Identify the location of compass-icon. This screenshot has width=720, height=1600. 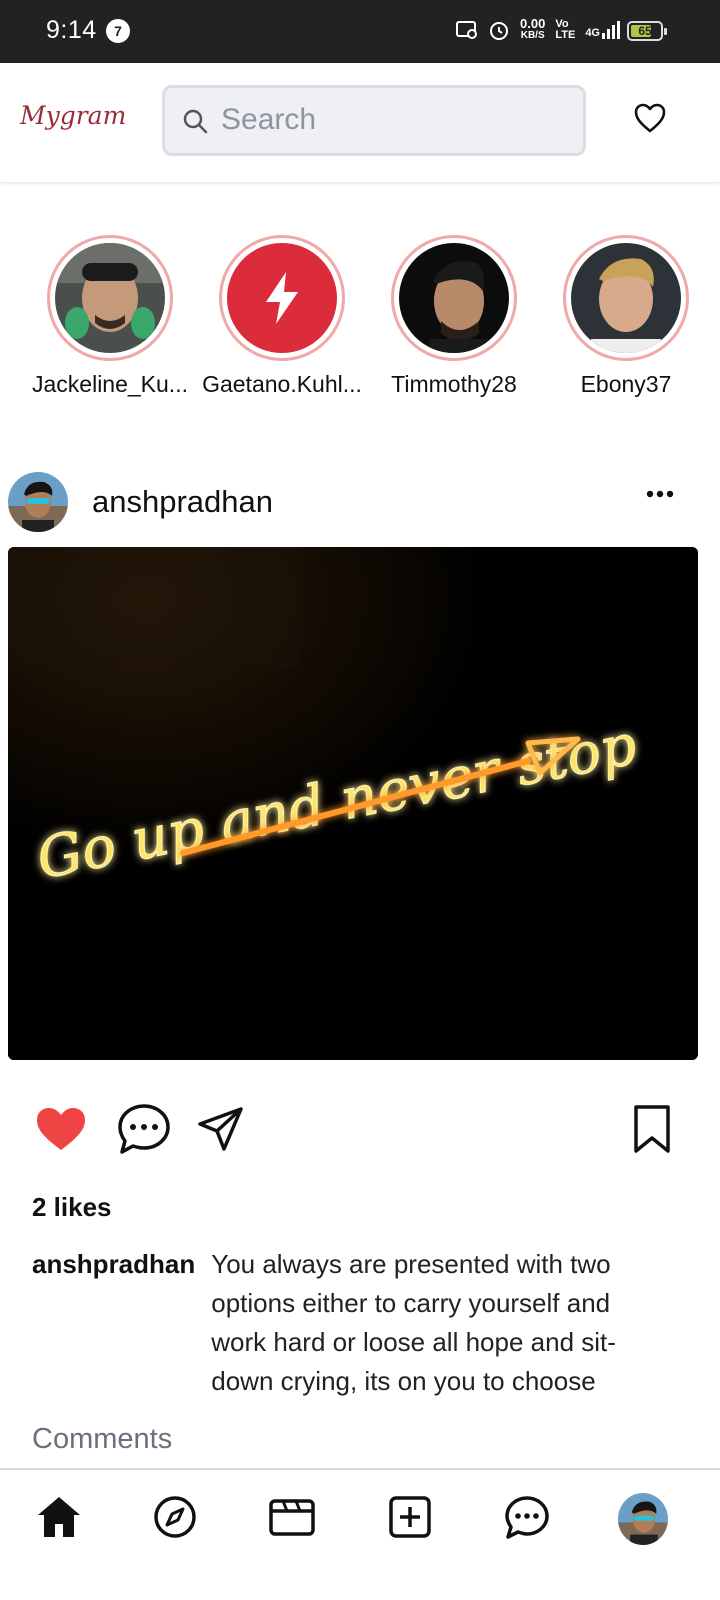
(175, 1517).